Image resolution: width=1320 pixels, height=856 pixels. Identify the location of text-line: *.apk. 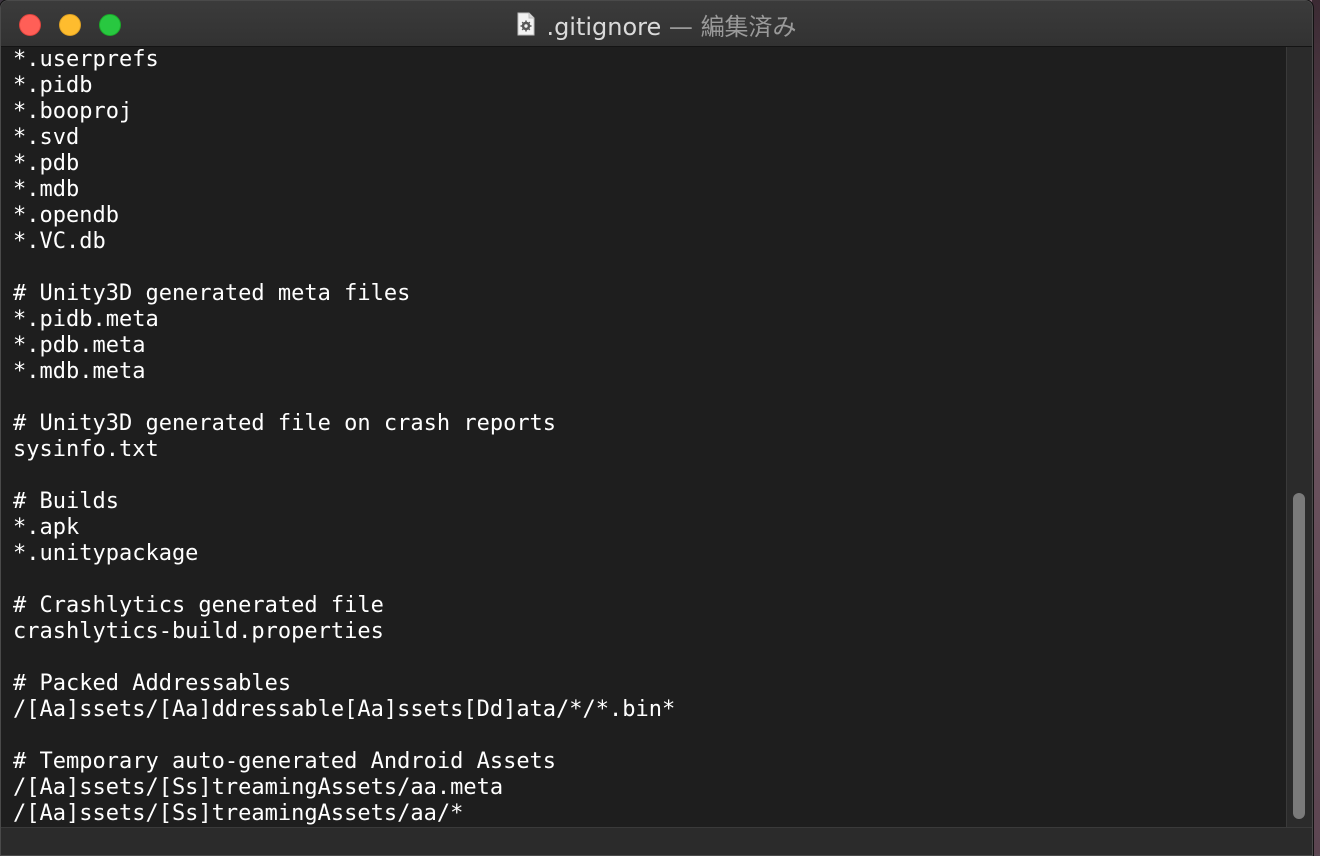
(649, 528).